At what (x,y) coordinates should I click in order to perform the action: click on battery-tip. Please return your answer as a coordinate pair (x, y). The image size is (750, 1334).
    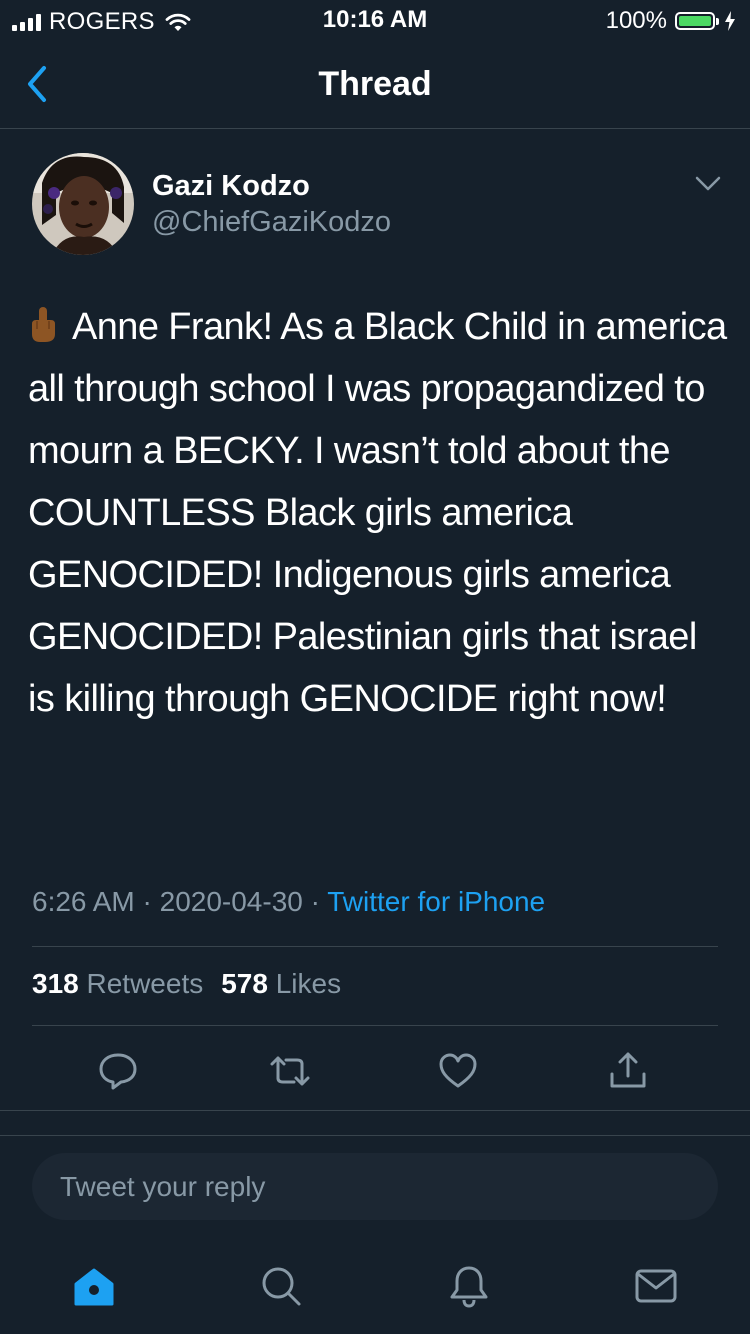
    Looking at the image, I should click on (717, 21).